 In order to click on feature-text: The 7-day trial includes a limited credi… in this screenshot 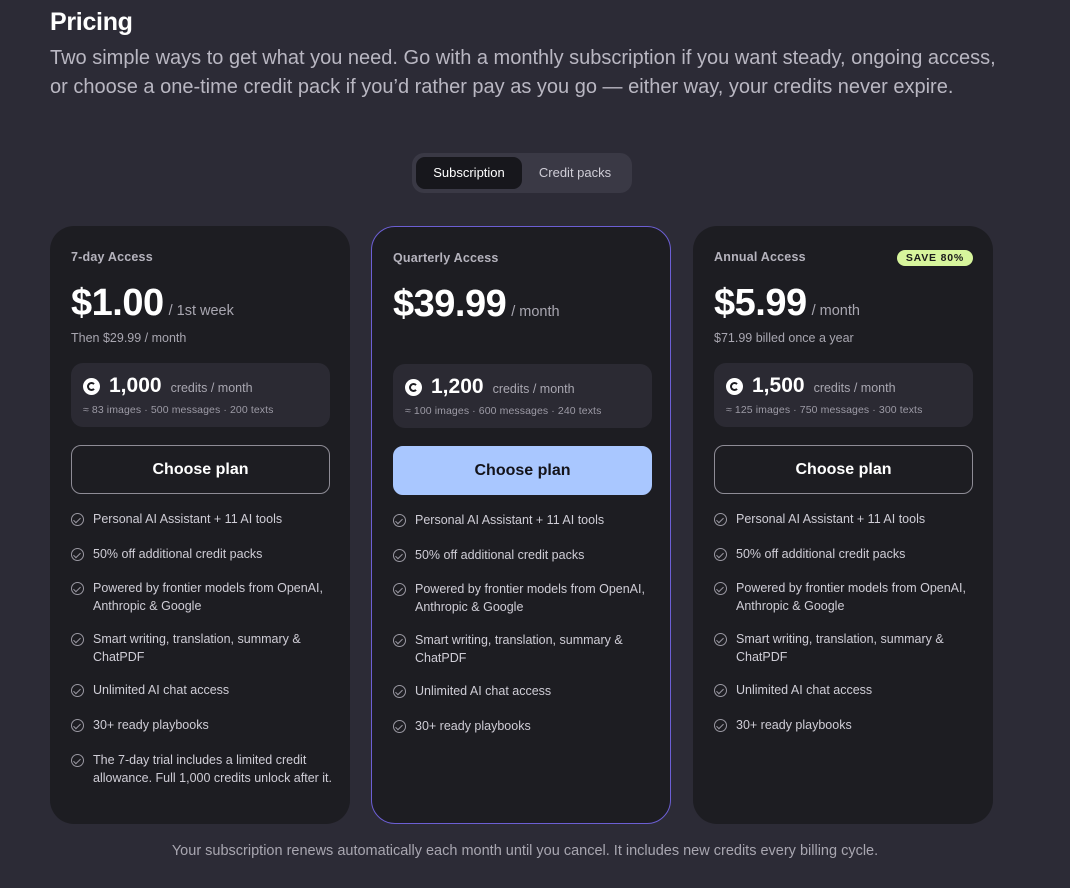, I will do `click(213, 769)`.